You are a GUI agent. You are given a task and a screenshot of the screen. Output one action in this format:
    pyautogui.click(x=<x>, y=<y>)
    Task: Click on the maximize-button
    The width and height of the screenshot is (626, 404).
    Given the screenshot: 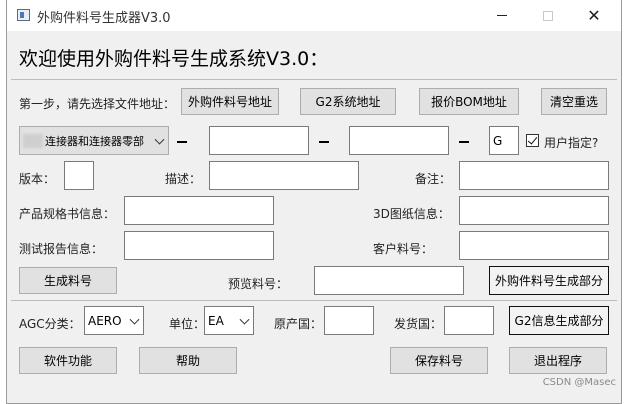 What is the action you would take?
    pyautogui.click(x=548, y=15)
    